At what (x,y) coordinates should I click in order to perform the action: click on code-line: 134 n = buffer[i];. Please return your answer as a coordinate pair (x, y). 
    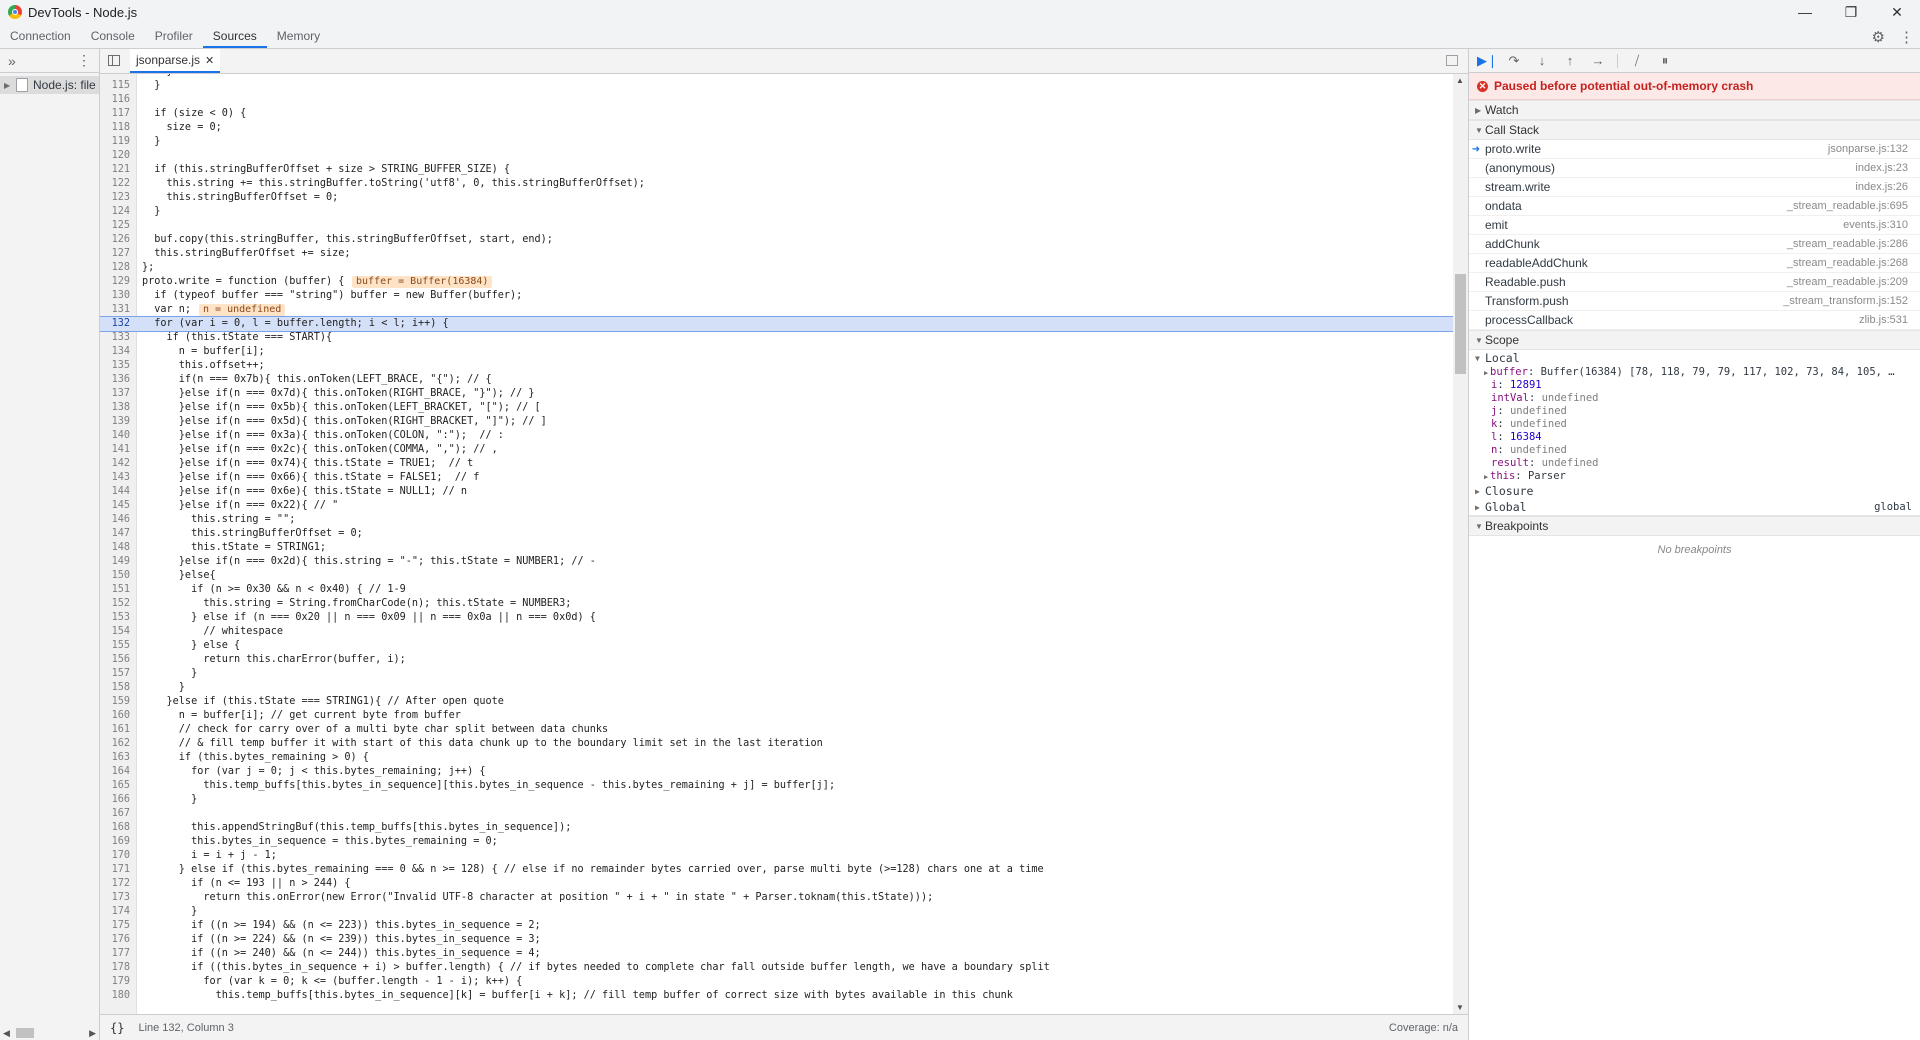
    Looking at the image, I should click on (776, 352).